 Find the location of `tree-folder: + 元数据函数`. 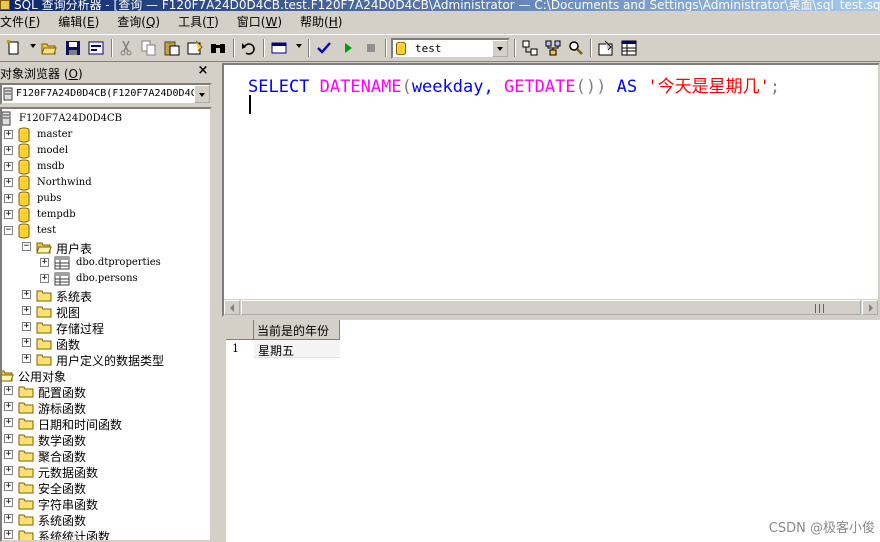

tree-folder: + 元数据函数 is located at coordinates (106, 471).